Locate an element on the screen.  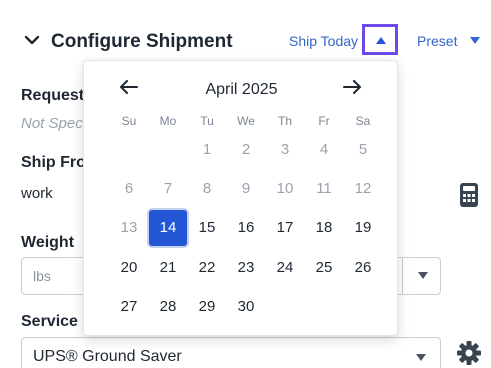
calculator-icon is located at coordinates (469, 195).